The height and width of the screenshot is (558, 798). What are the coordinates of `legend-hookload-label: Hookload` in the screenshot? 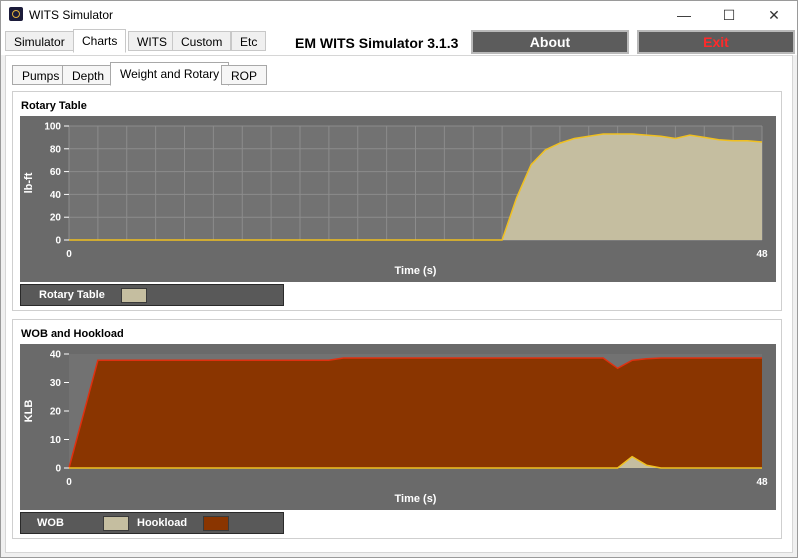 It's located at (162, 523).